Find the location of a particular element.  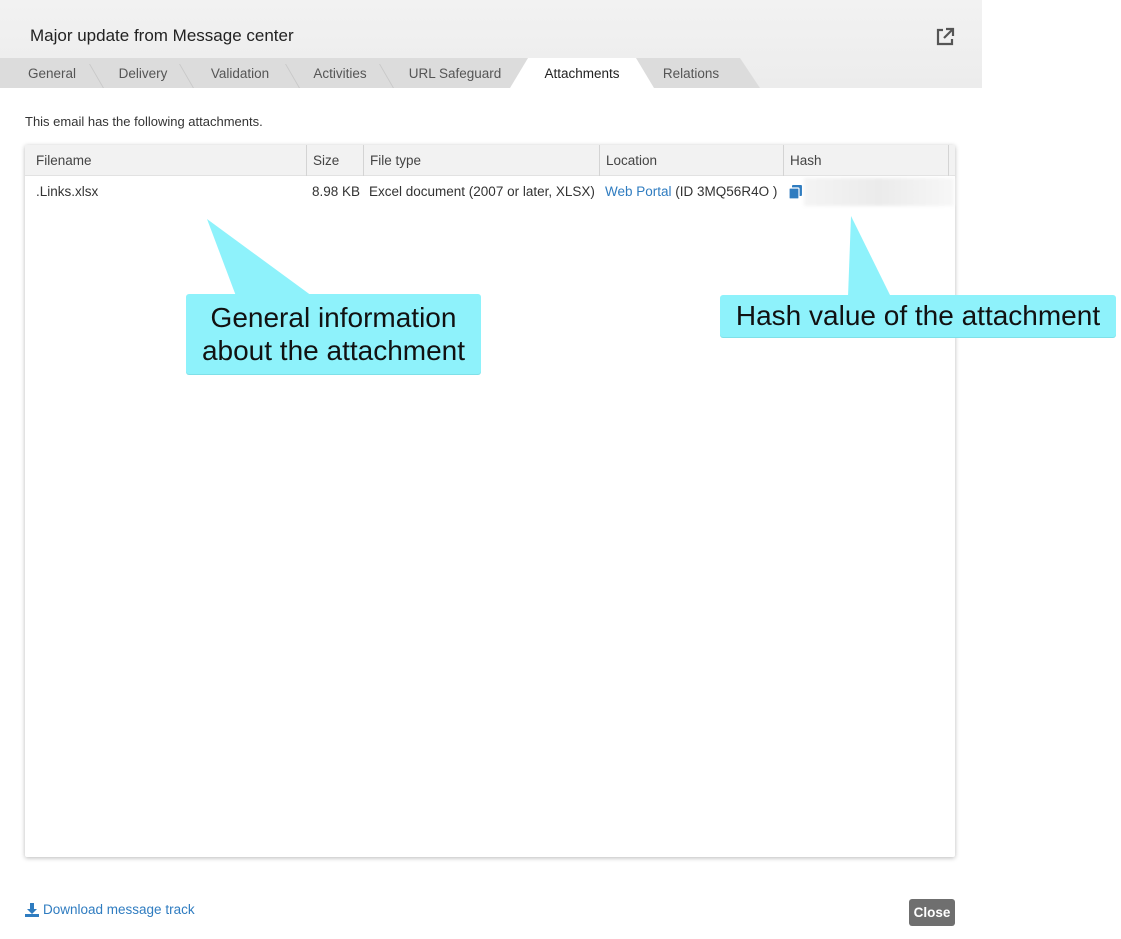

cell-filename: .Links.xlsx is located at coordinates (67, 191).